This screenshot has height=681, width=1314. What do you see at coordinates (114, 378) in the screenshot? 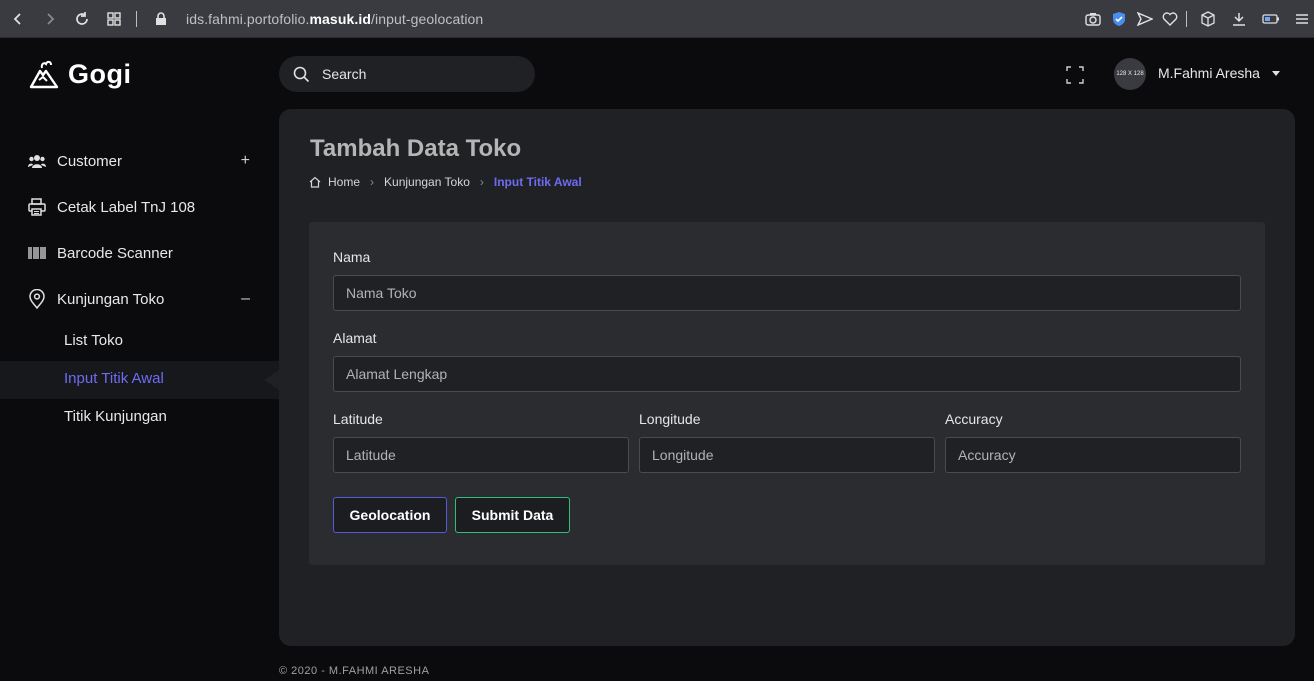
I see `sidebar-subitem-input-titik-awal: Input Titik Awal` at bounding box center [114, 378].